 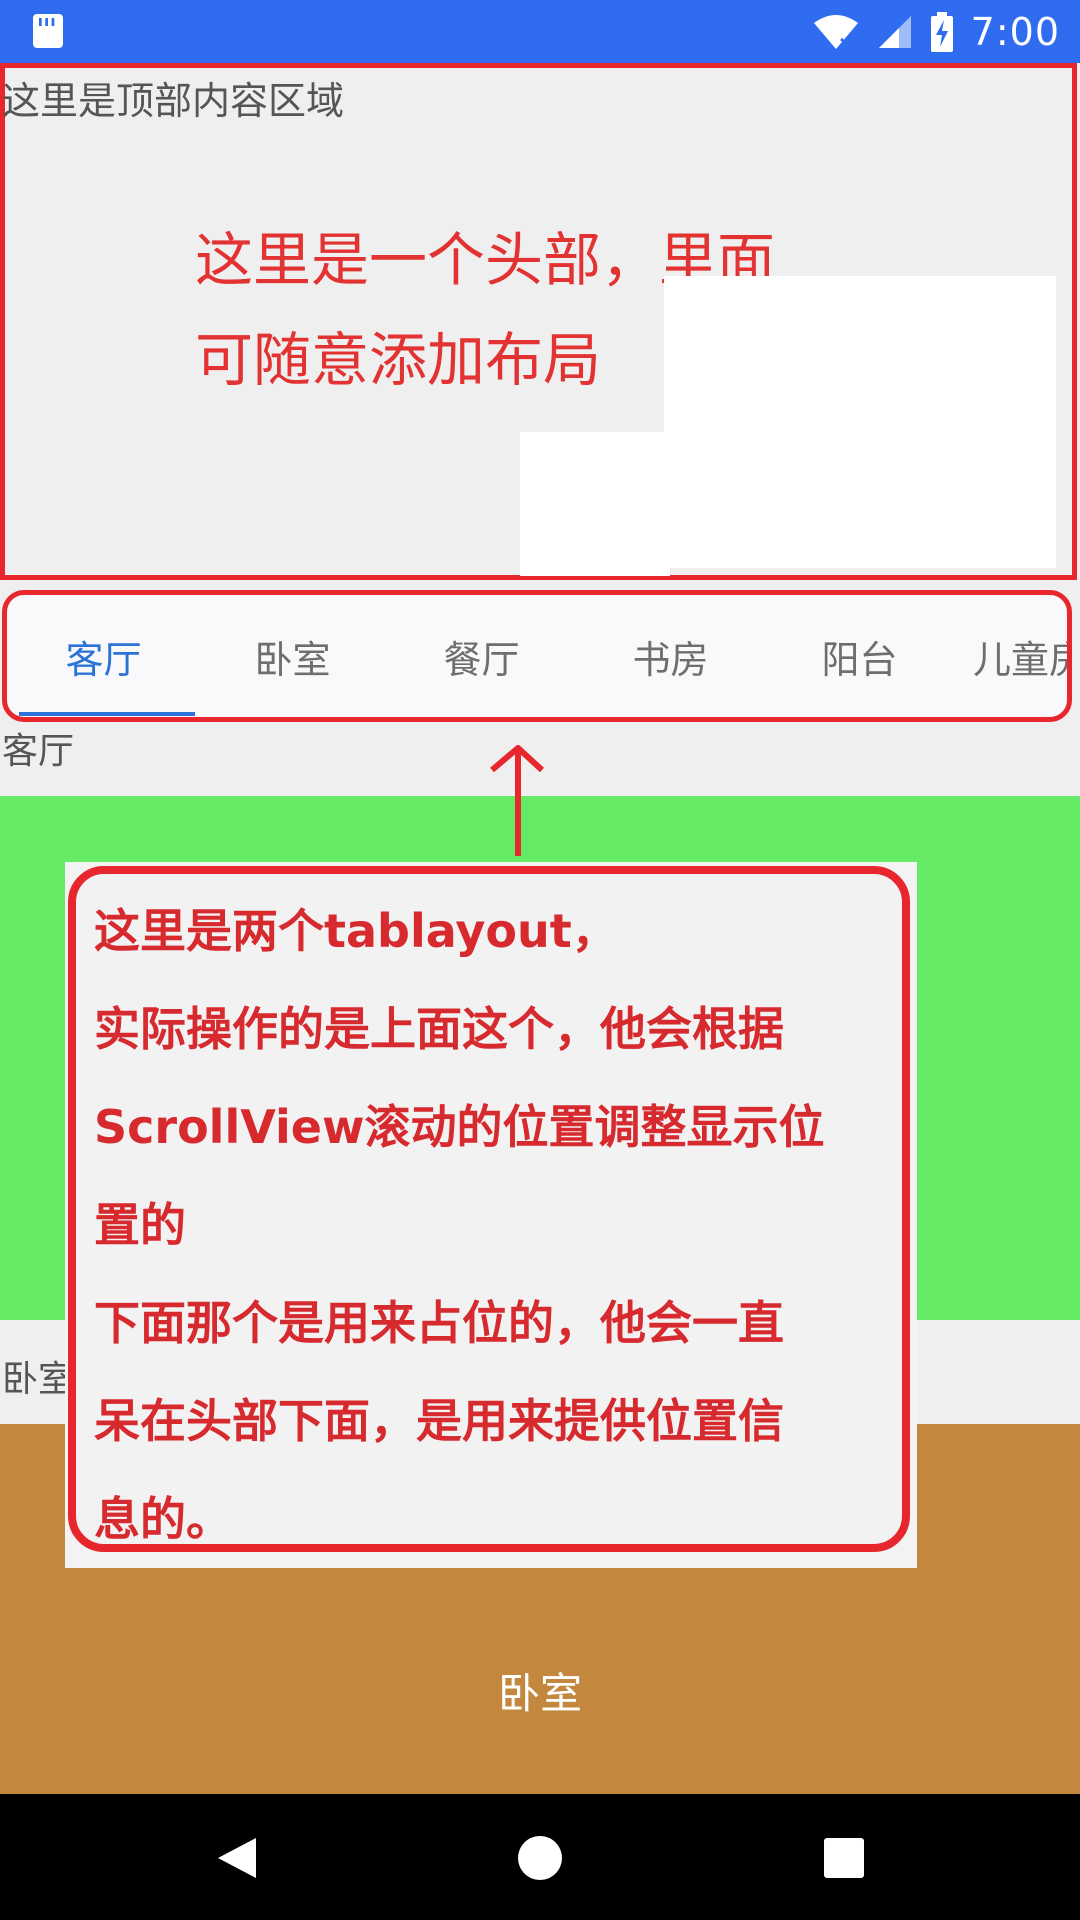 I want to click on tab-study: 书房, so click(x=670, y=656).